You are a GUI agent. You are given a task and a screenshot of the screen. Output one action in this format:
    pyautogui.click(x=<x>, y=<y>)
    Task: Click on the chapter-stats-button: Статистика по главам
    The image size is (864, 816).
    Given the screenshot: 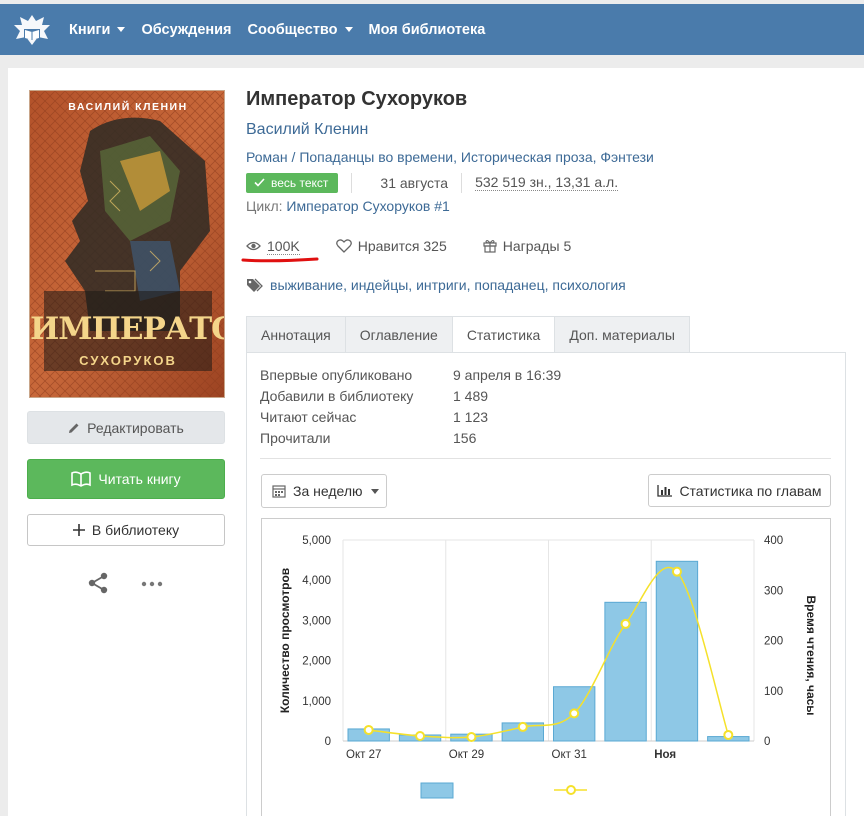 What is the action you would take?
    pyautogui.click(x=739, y=490)
    